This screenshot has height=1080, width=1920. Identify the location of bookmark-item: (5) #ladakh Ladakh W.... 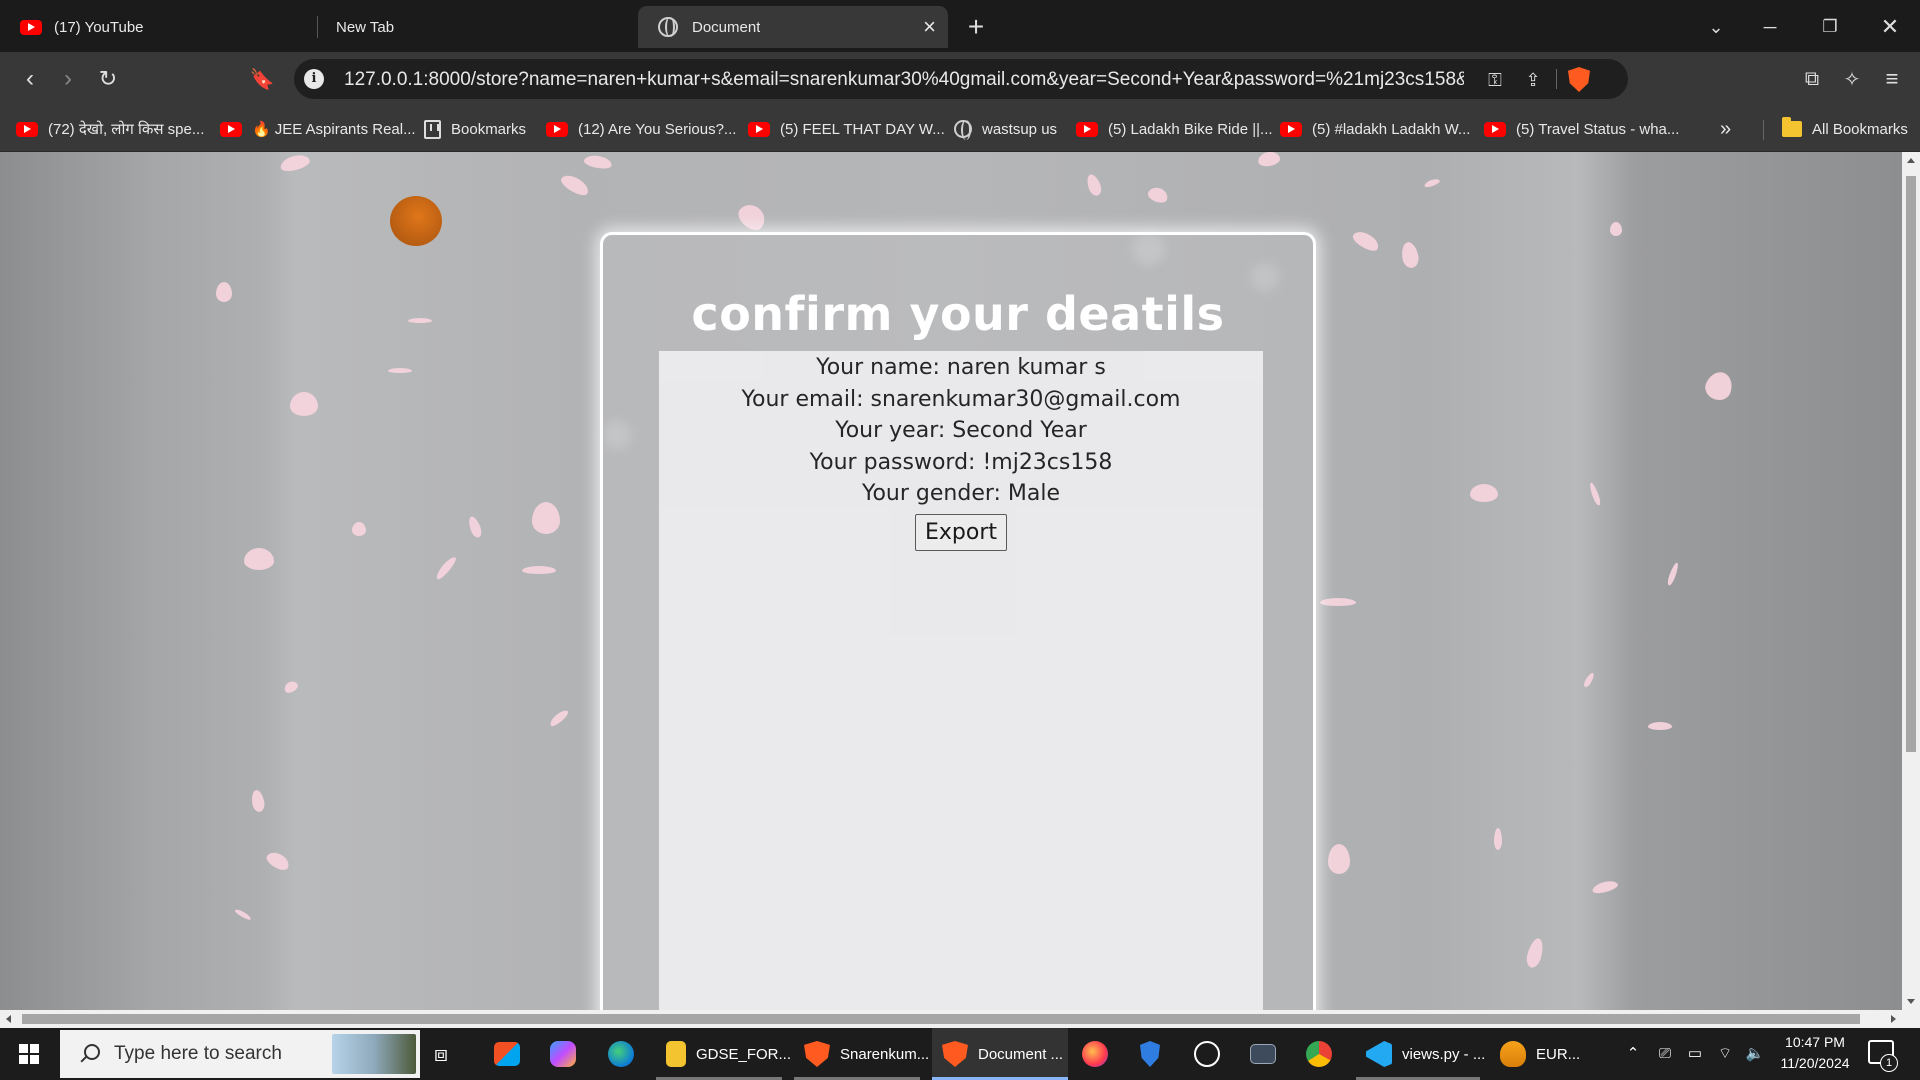
(1375, 129).